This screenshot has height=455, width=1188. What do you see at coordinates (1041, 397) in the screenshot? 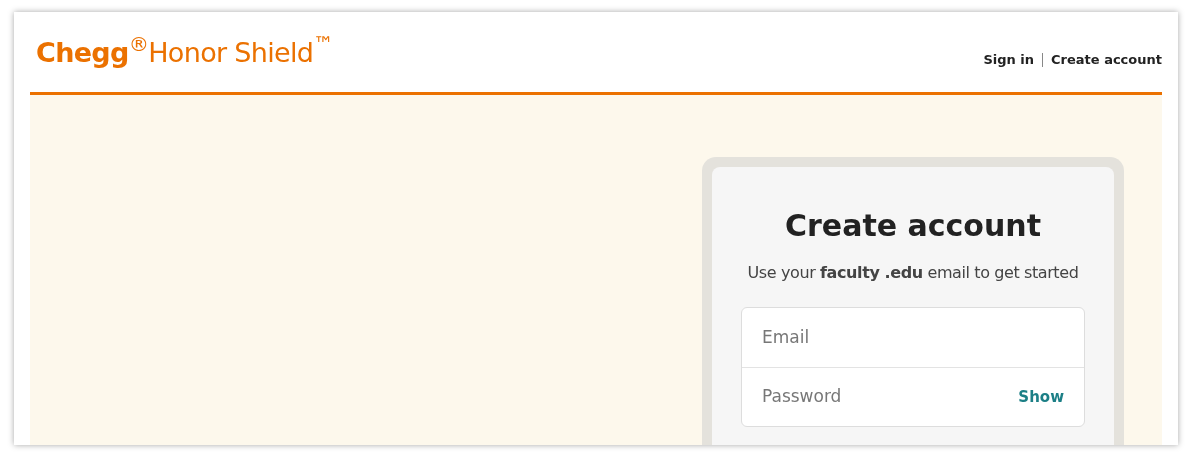
I see `show-password-button: Show` at bounding box center [1041, 397].